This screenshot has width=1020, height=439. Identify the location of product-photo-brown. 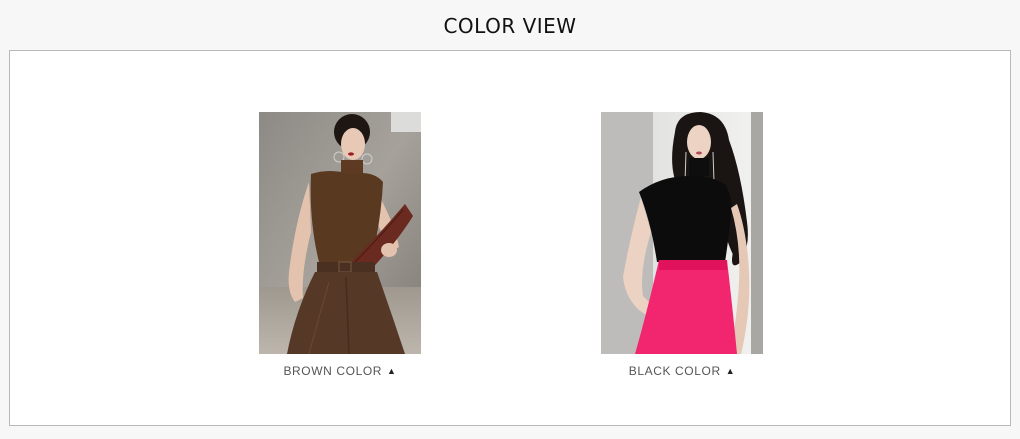
(340, 233).